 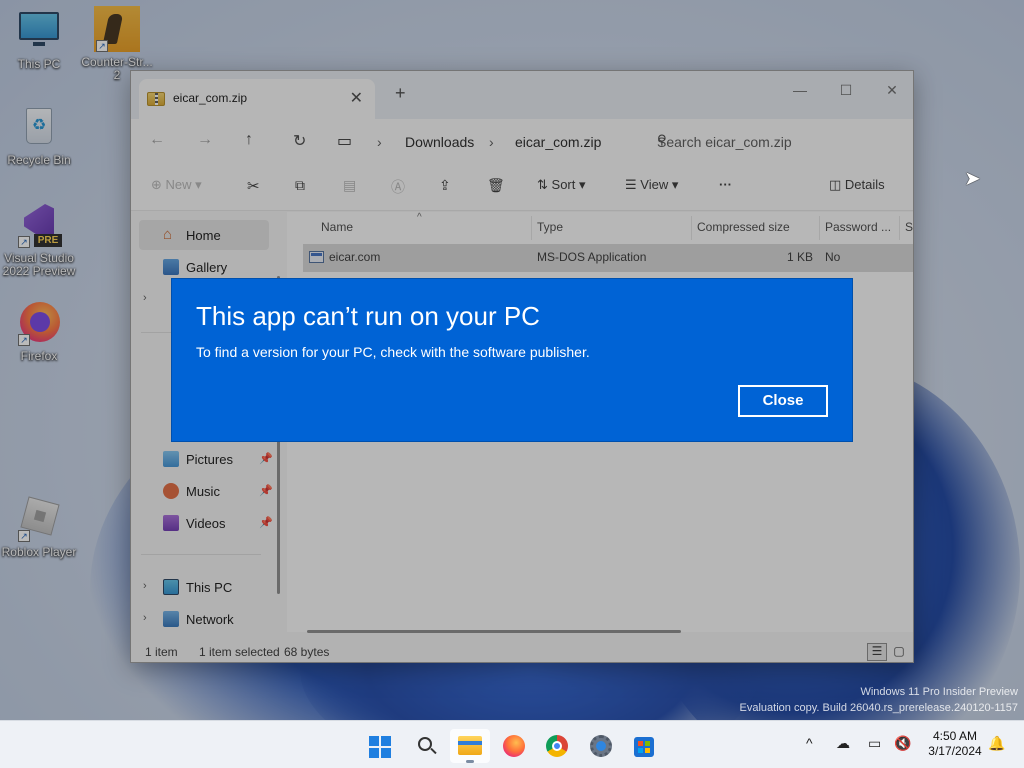 I want to click on file-explorer-icon, so click(x=470, y=746).